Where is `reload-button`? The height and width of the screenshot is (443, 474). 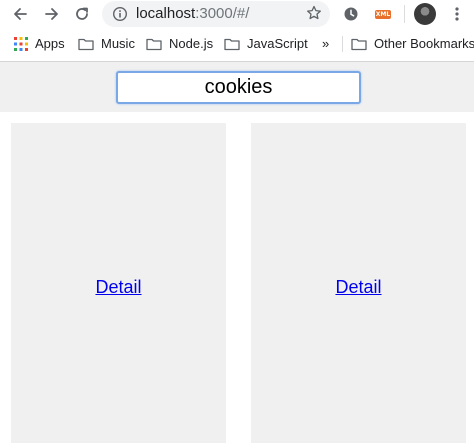
reload-button is located at coordinates (82, 14).